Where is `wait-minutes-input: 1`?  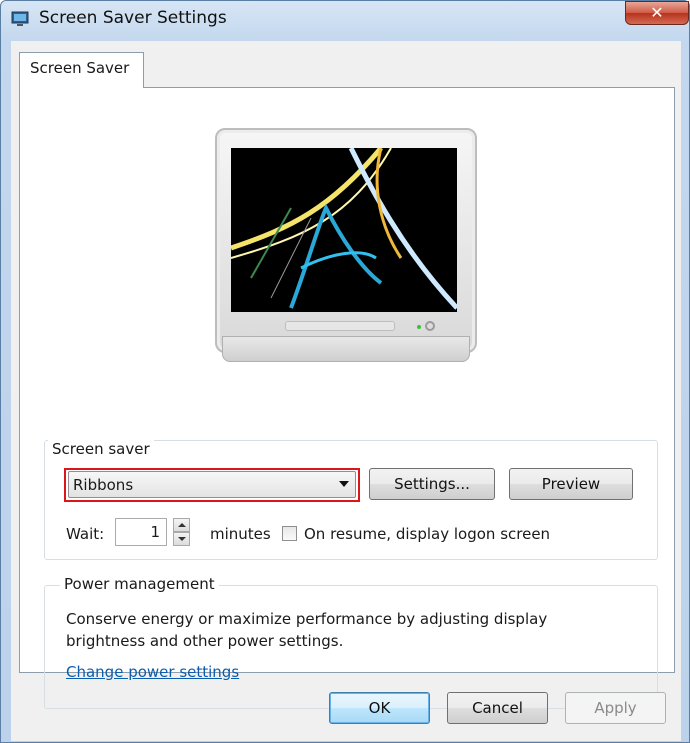 wait-minutes-input: 1 is located at coordinates (141, 532).